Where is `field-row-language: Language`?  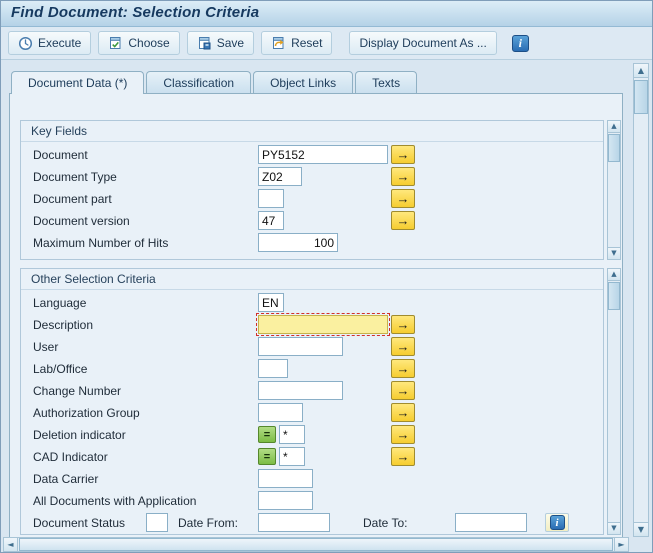 field-row-language: Language is located at coordinates (312, 303).